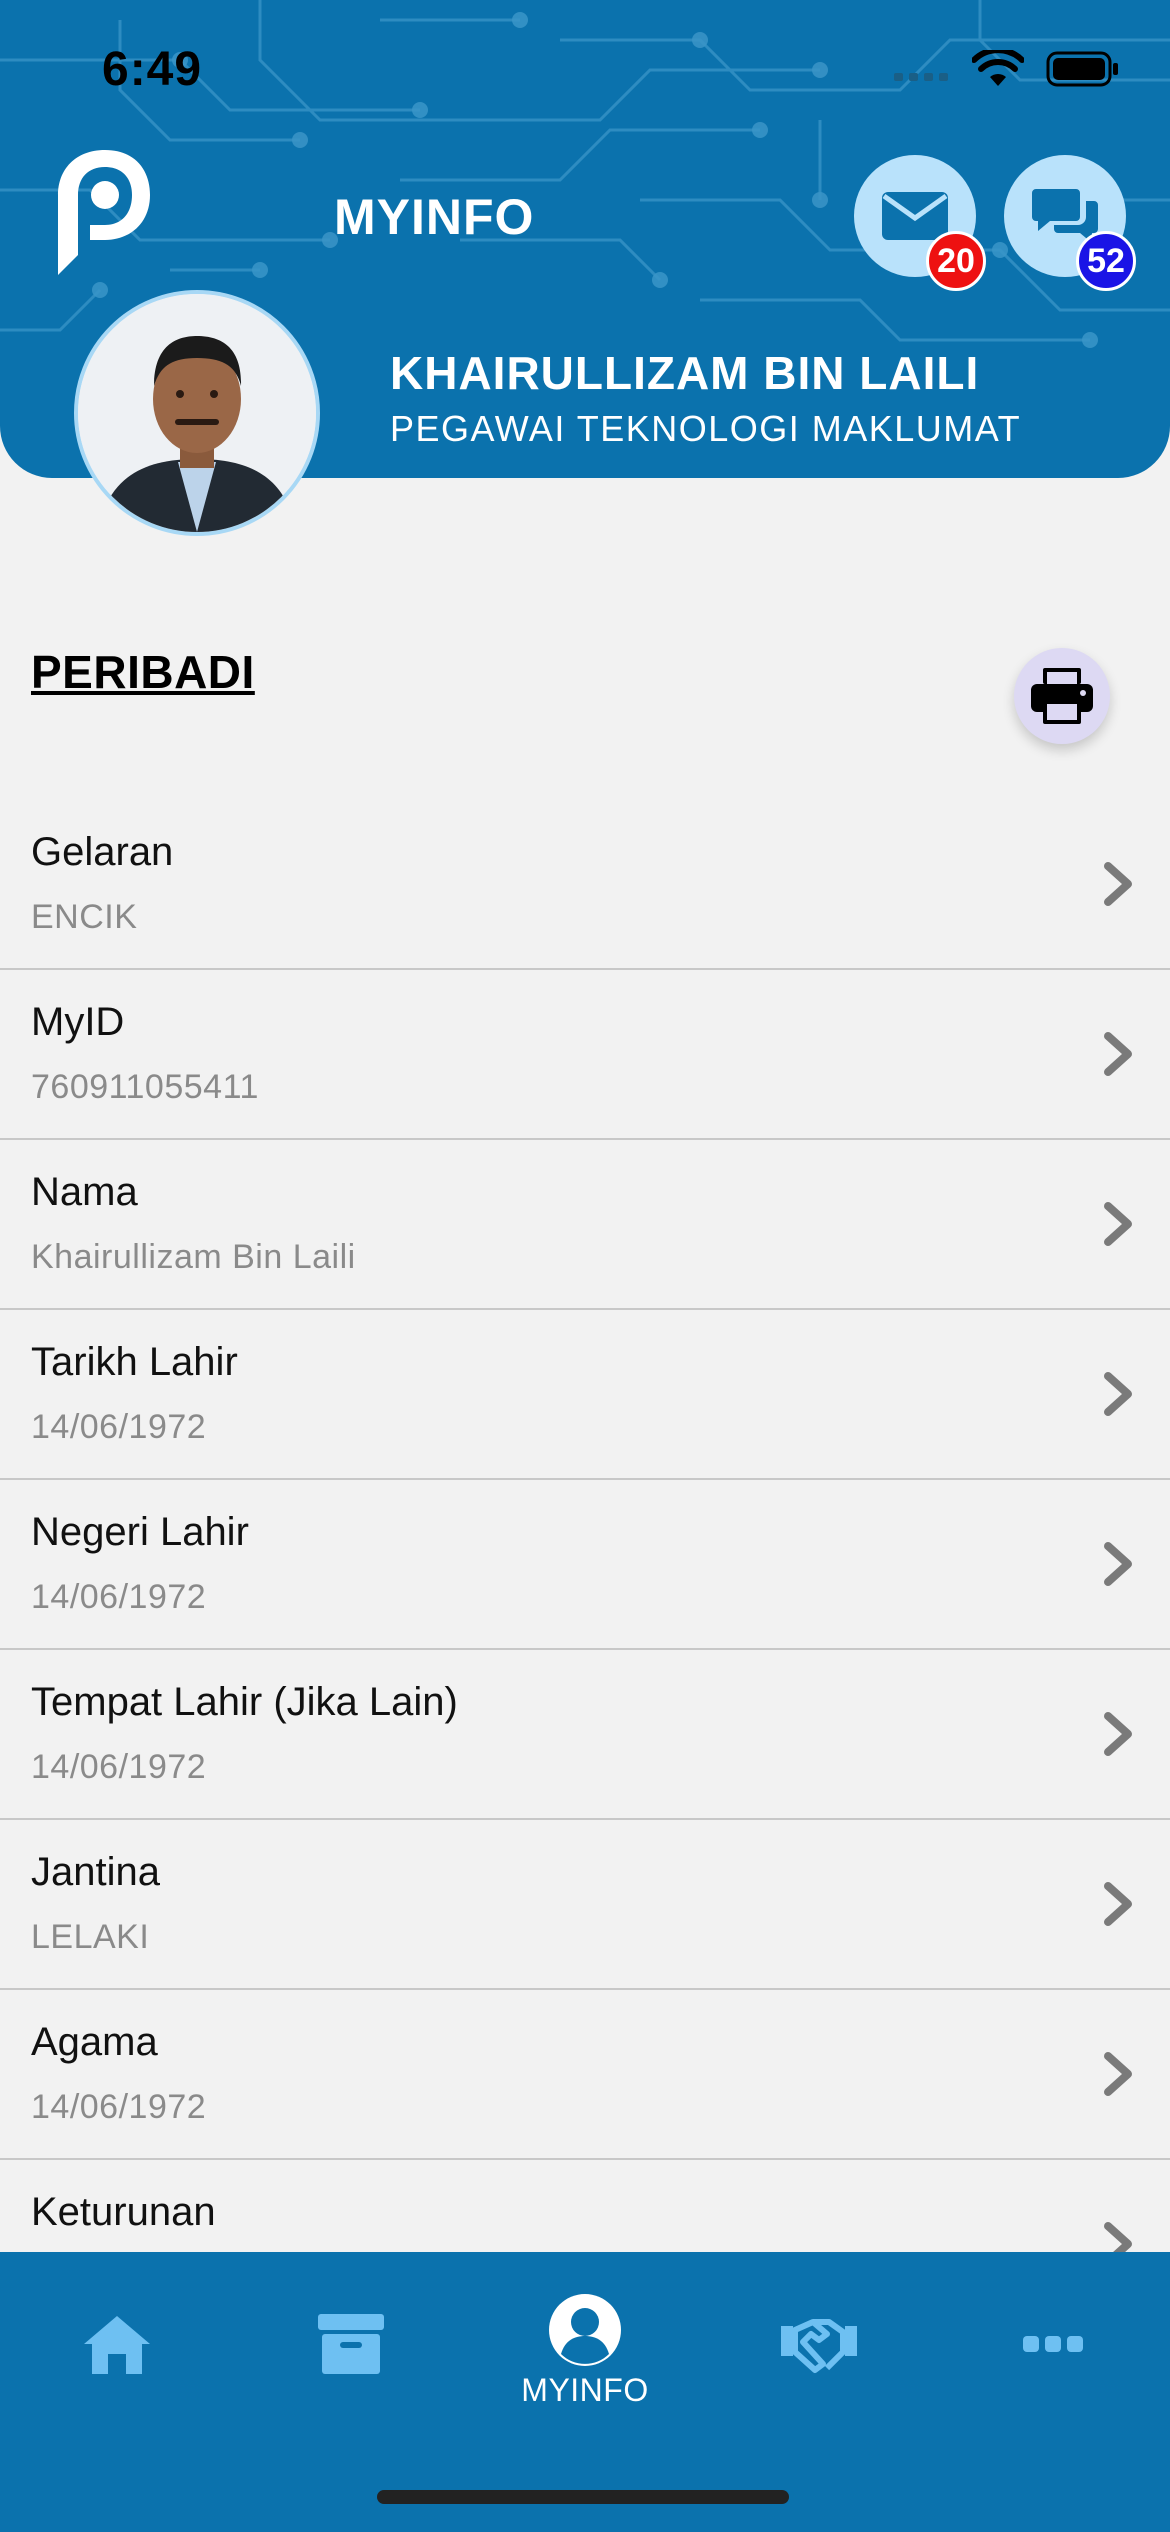 This screenshot has height=2532, width=1170. I want to click on archive-icon, so click(351, 2344).